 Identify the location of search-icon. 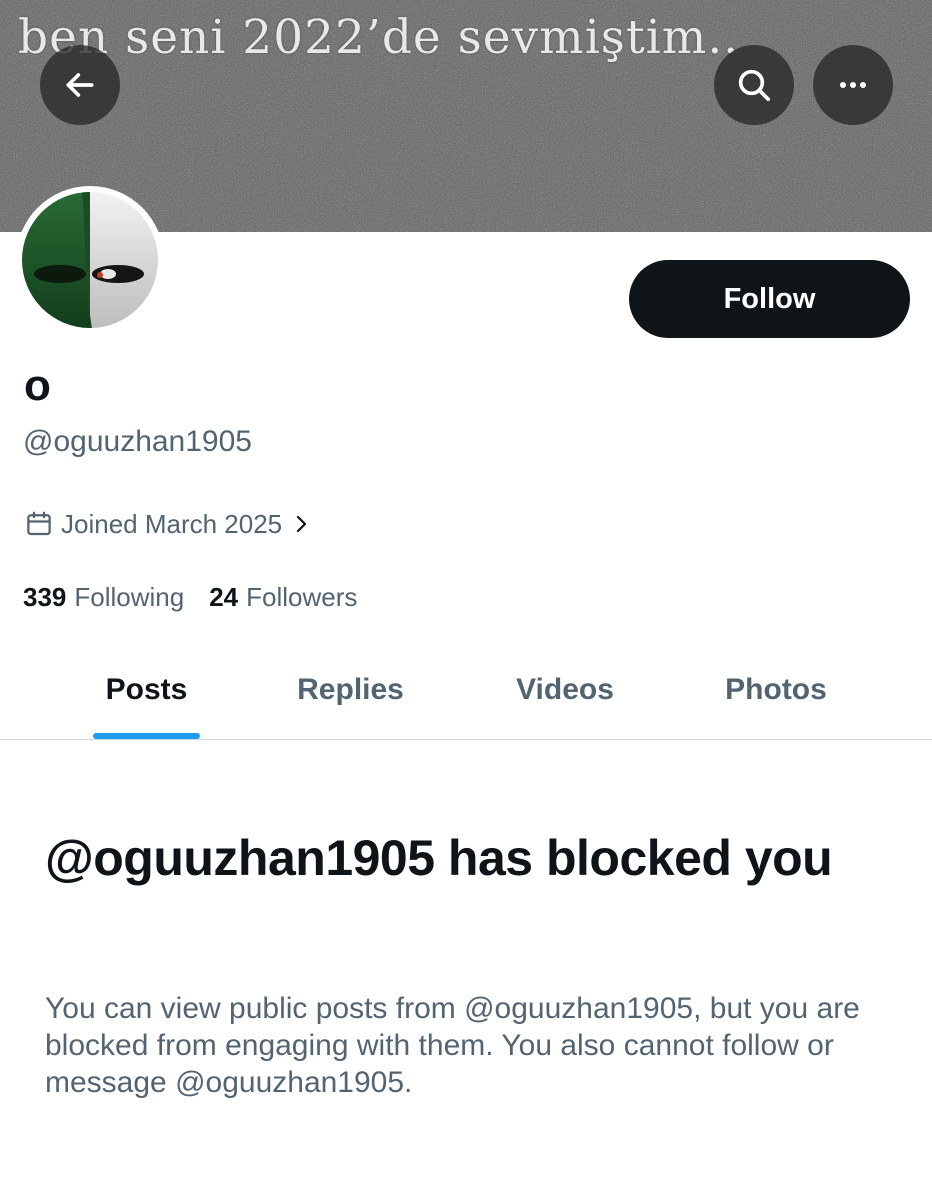
(754, 85).